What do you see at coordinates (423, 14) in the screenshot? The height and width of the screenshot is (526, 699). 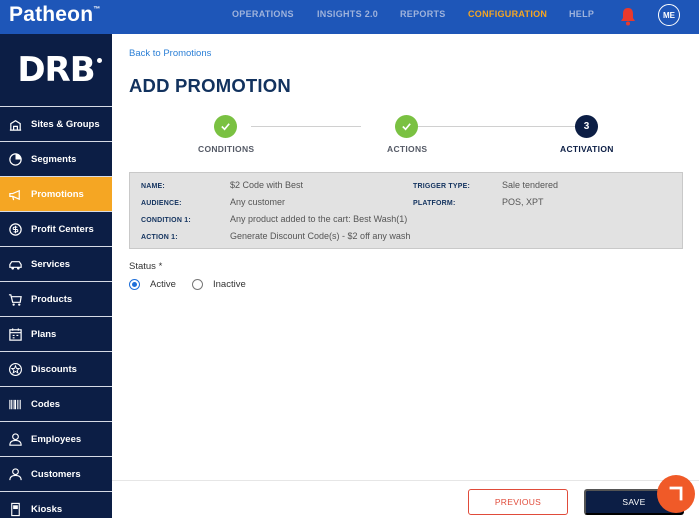 I see `nav-reports: REPORTS` at bounding box center [423, 14].